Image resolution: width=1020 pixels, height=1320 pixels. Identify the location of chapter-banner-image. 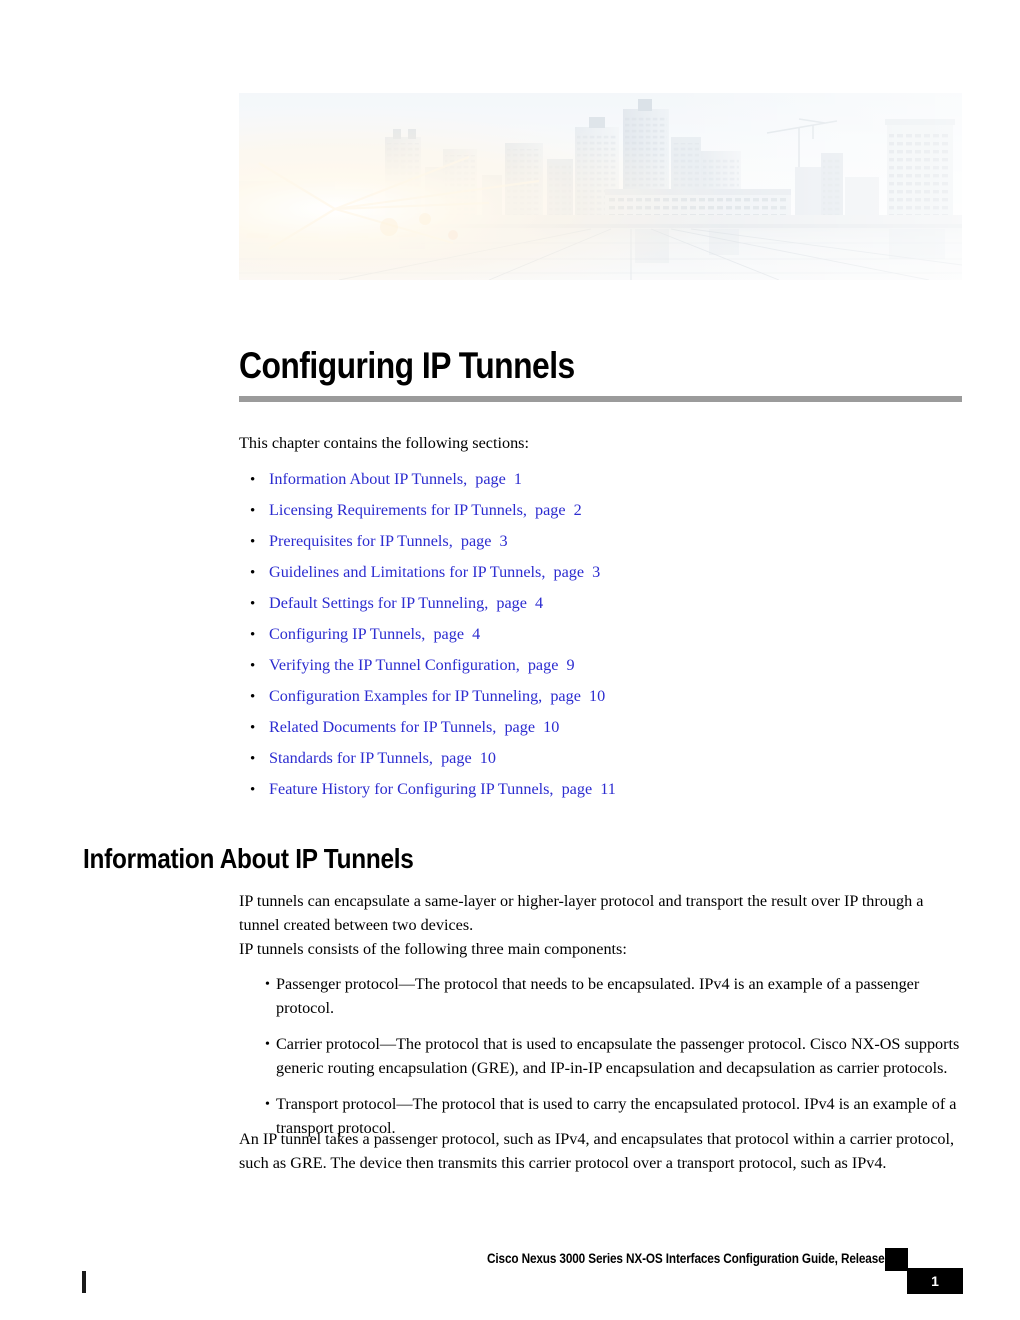
(600, 186).